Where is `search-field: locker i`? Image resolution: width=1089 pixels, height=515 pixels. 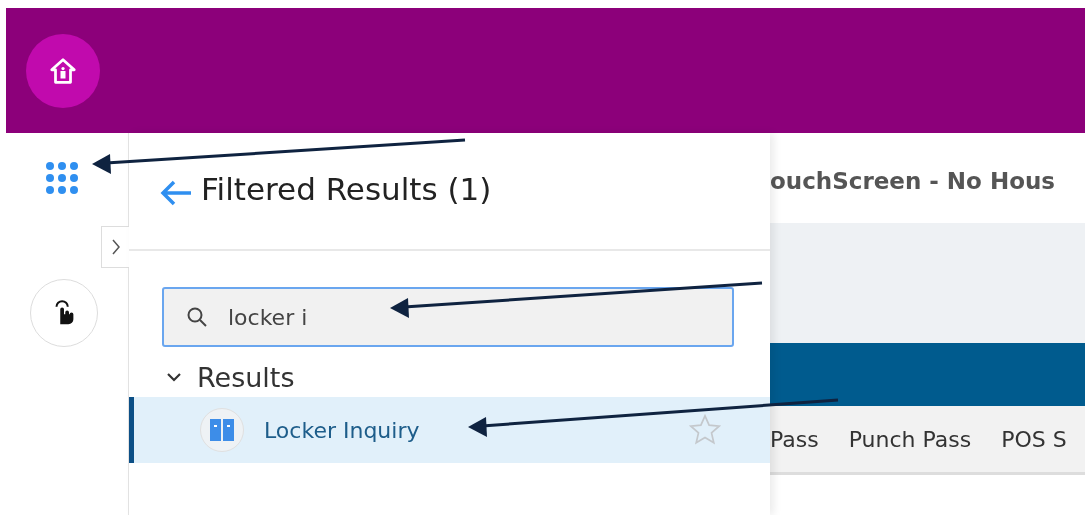
search-field: locker i is located at coordinates (448, 317).